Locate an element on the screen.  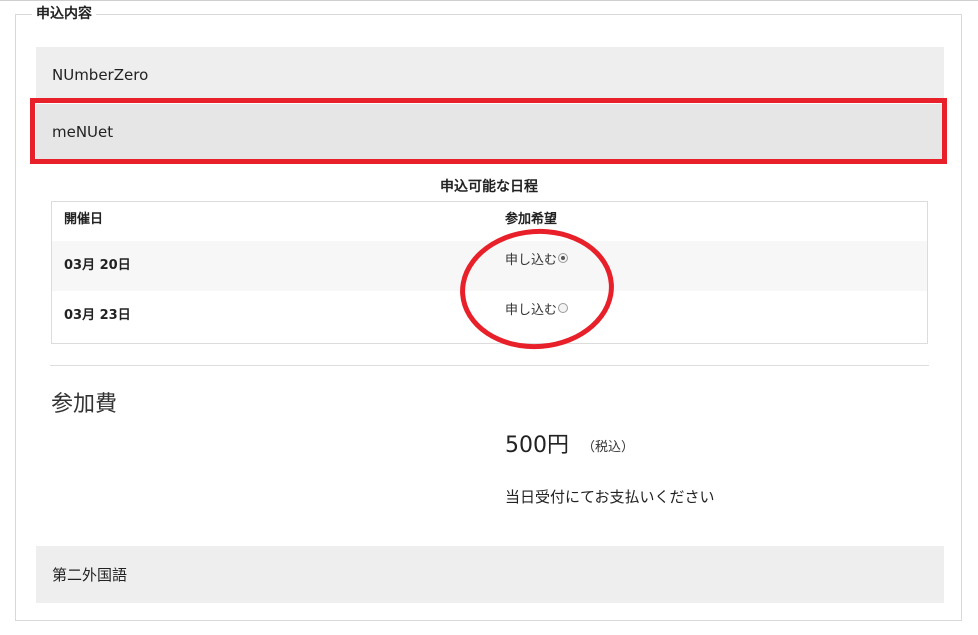
table-row-date: 03月 20日 is located at coordinates (97, 265).